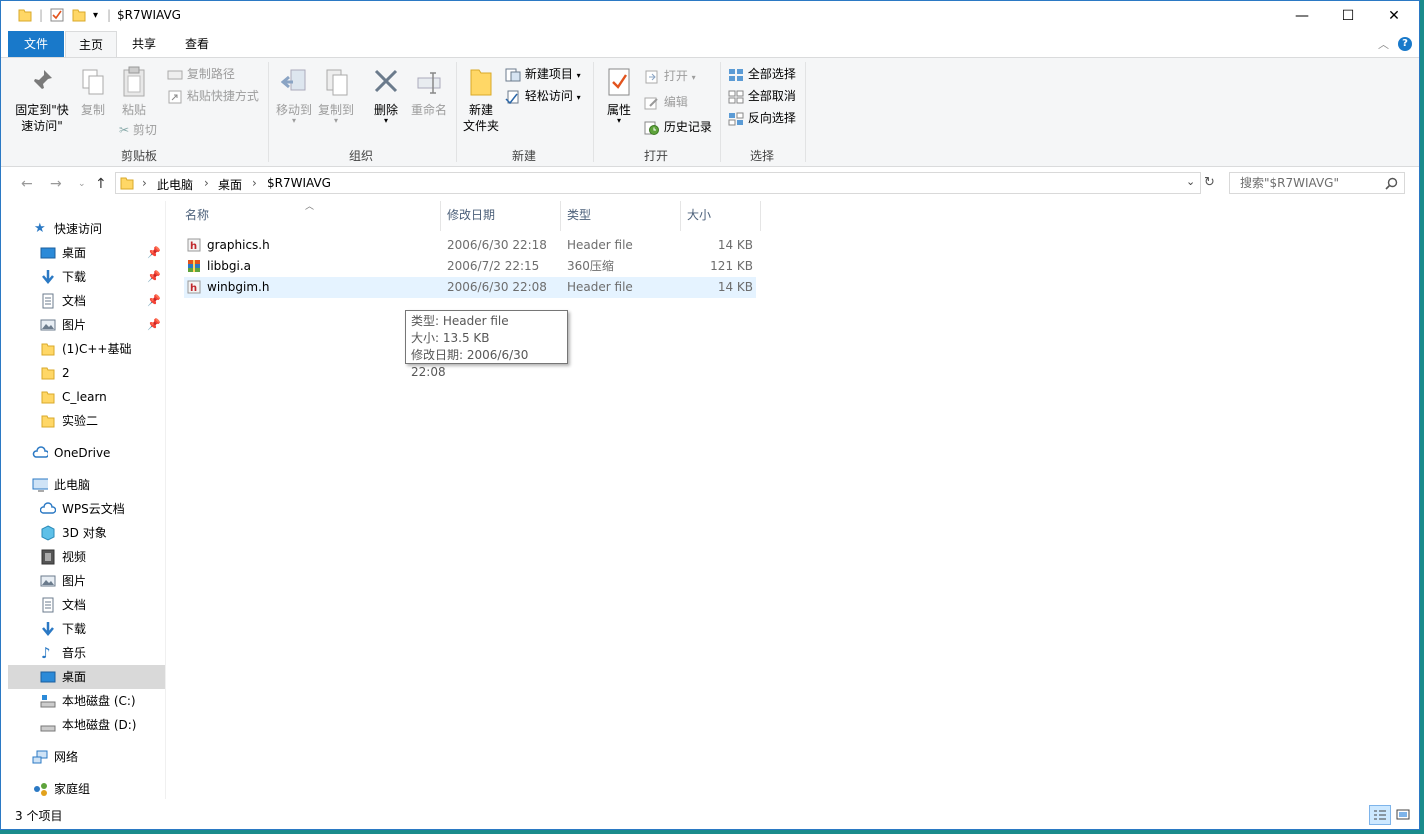 This screenshot has width=1424, height=834. Describe the element at coordinates (666, 102) in the screenshot. I see `edit-button: 编辑` at that location.